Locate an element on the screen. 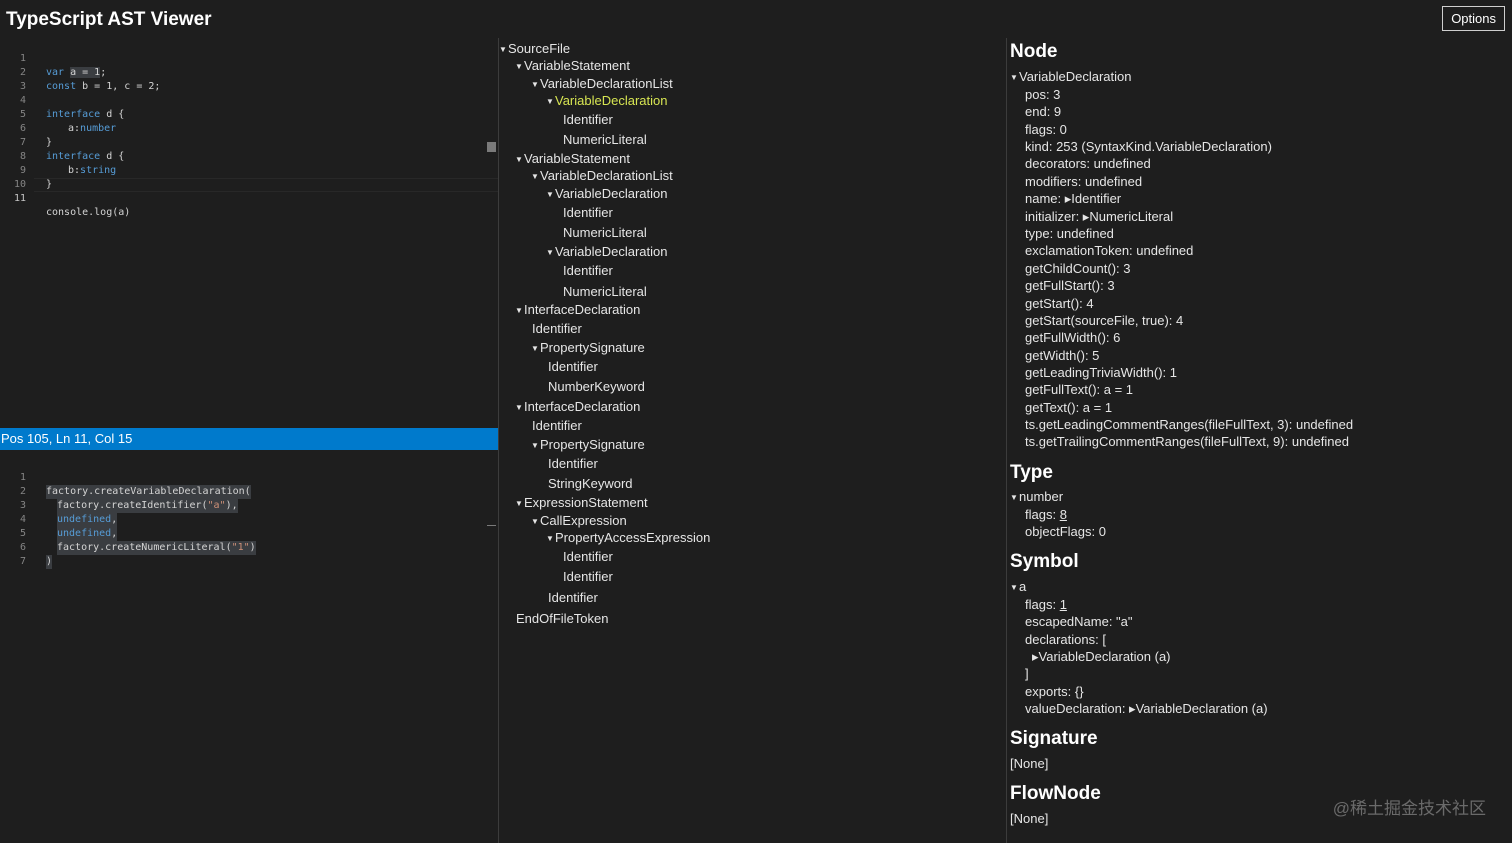 This screenshot has height=843, width=1512. app-title: TypeScript AST Viewer is located at coordinates (109, 19).